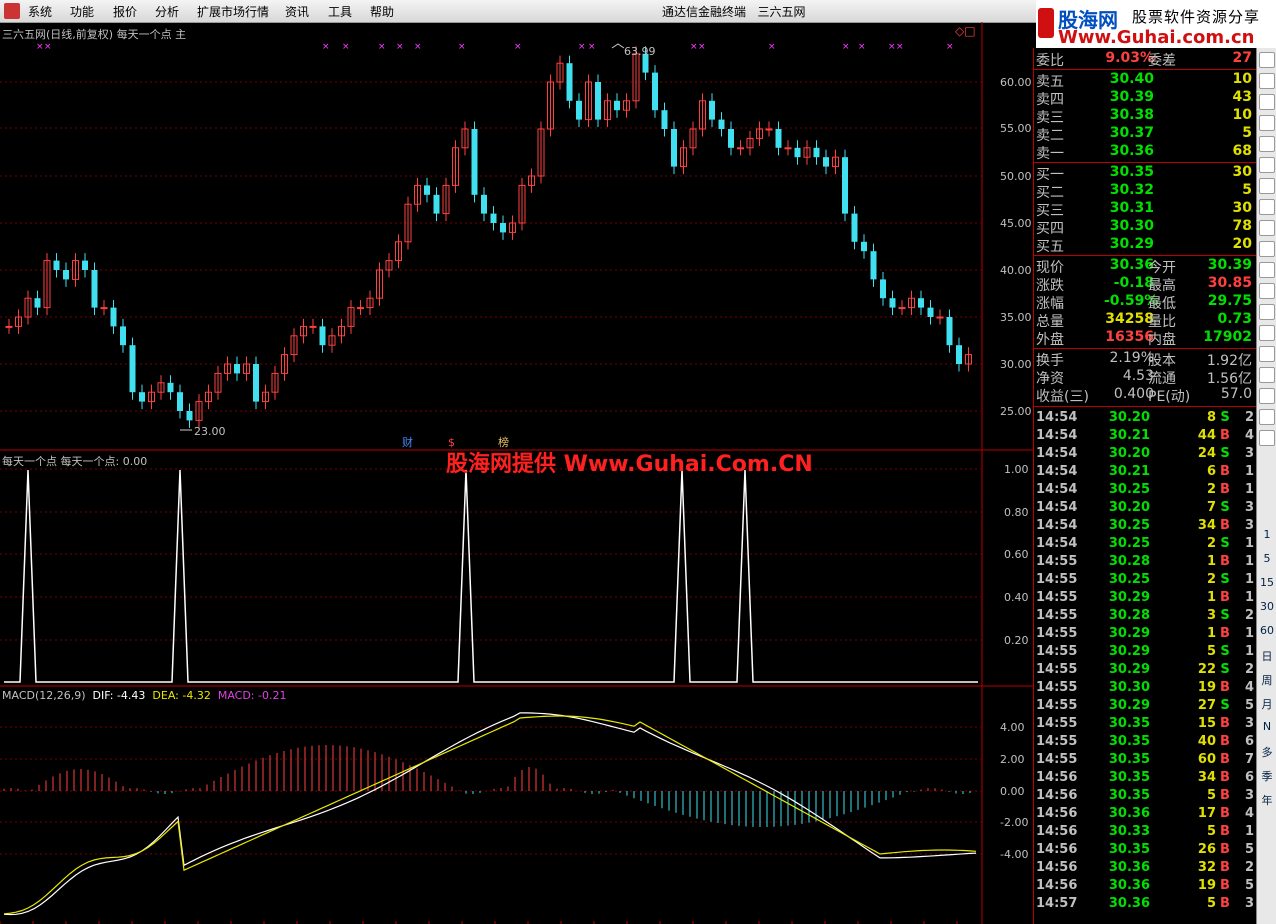 The height and width of the screenshot is (924, 1276). I want to click on sale-icon, so click(1267, 354).